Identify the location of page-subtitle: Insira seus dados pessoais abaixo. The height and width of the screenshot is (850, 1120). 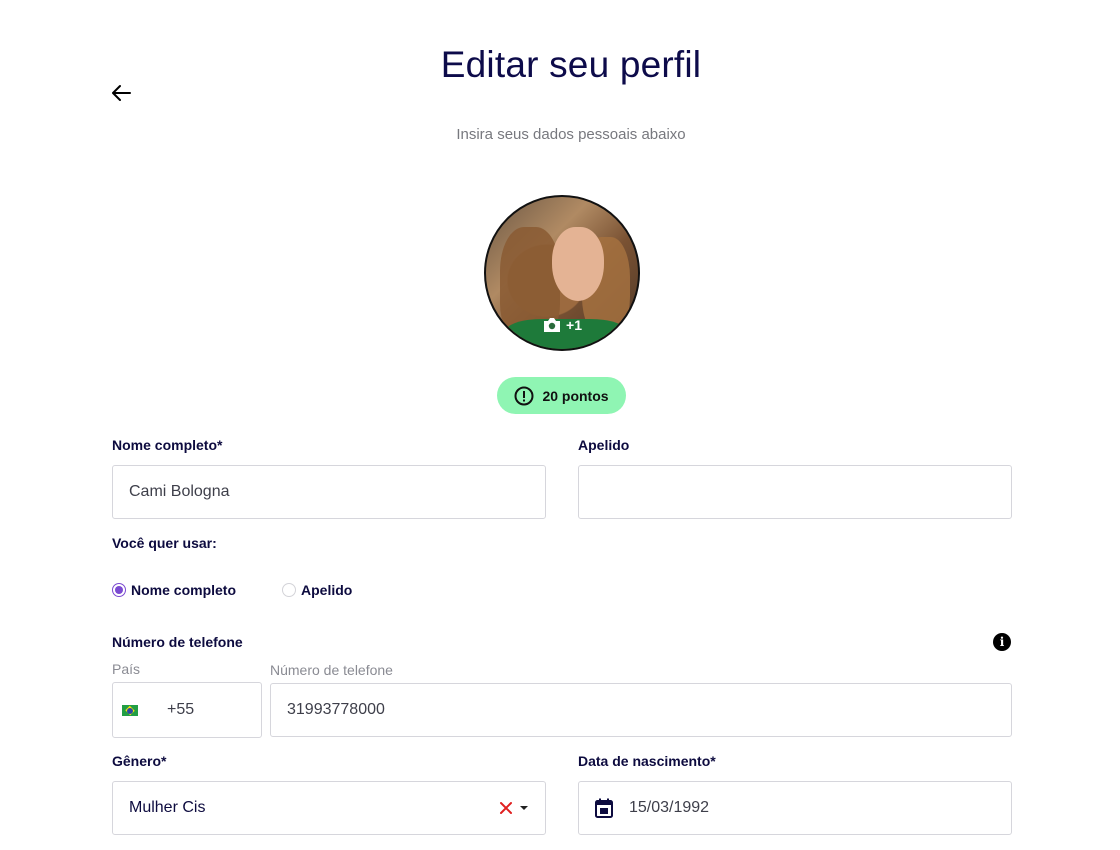
(571, 134).